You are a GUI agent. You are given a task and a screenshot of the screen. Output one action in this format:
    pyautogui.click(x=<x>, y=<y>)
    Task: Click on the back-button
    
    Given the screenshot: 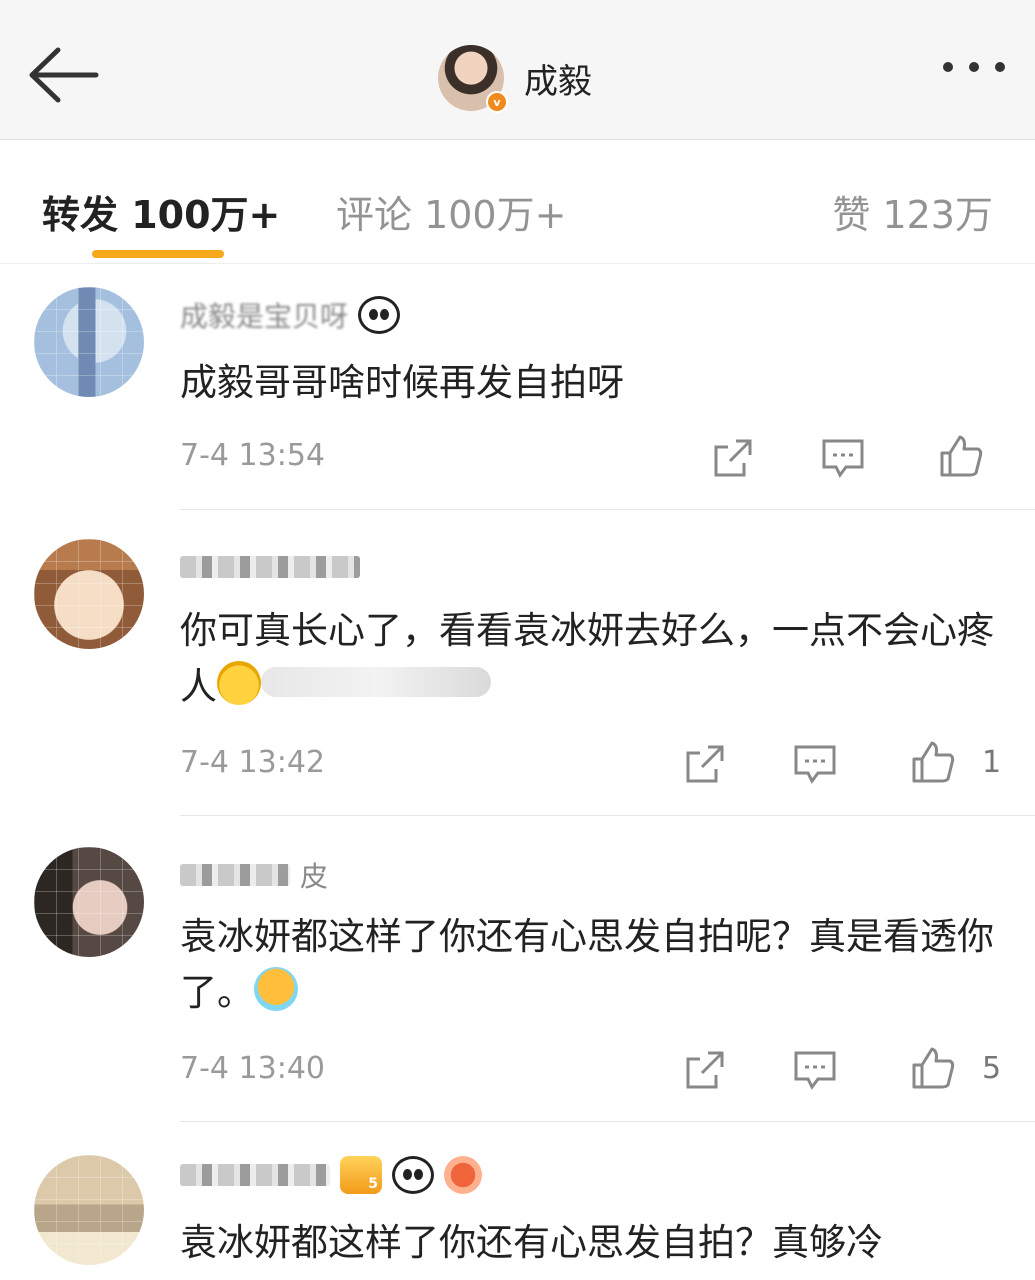 What is the action you would take?
    pyautogui.click(x=64, y=75)
    